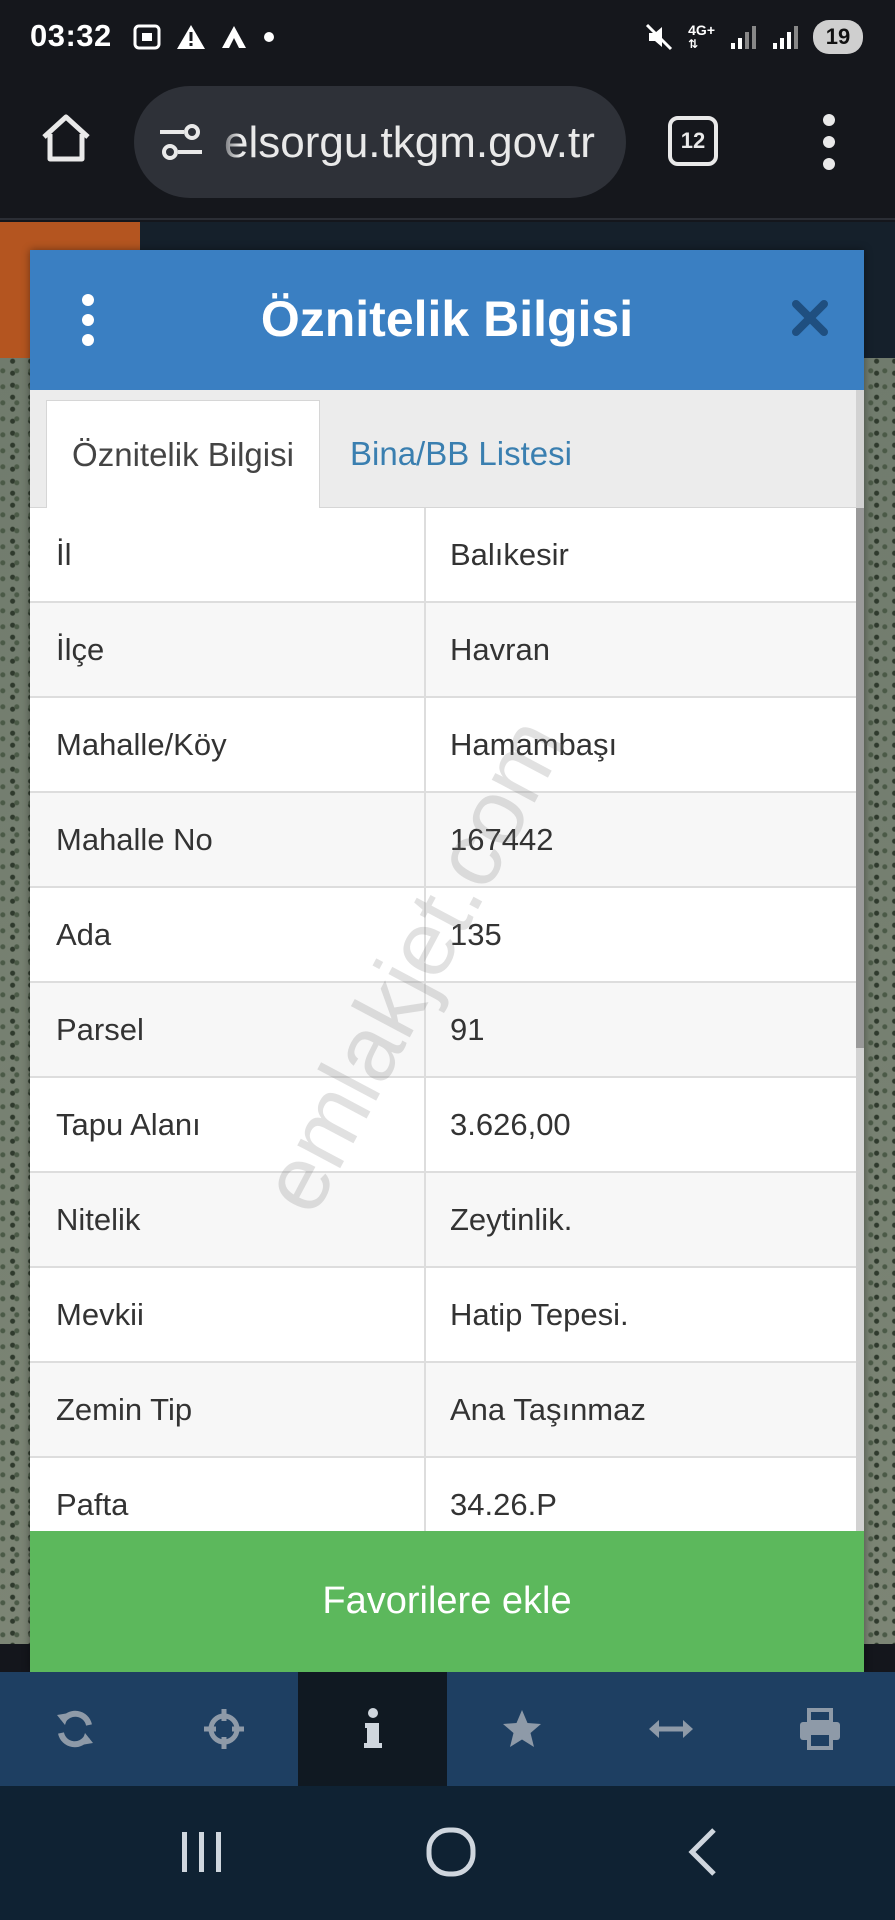 This screenshot has width=895, height=1920. I want to click on row-label: Mahalle No, so click(228, 839).